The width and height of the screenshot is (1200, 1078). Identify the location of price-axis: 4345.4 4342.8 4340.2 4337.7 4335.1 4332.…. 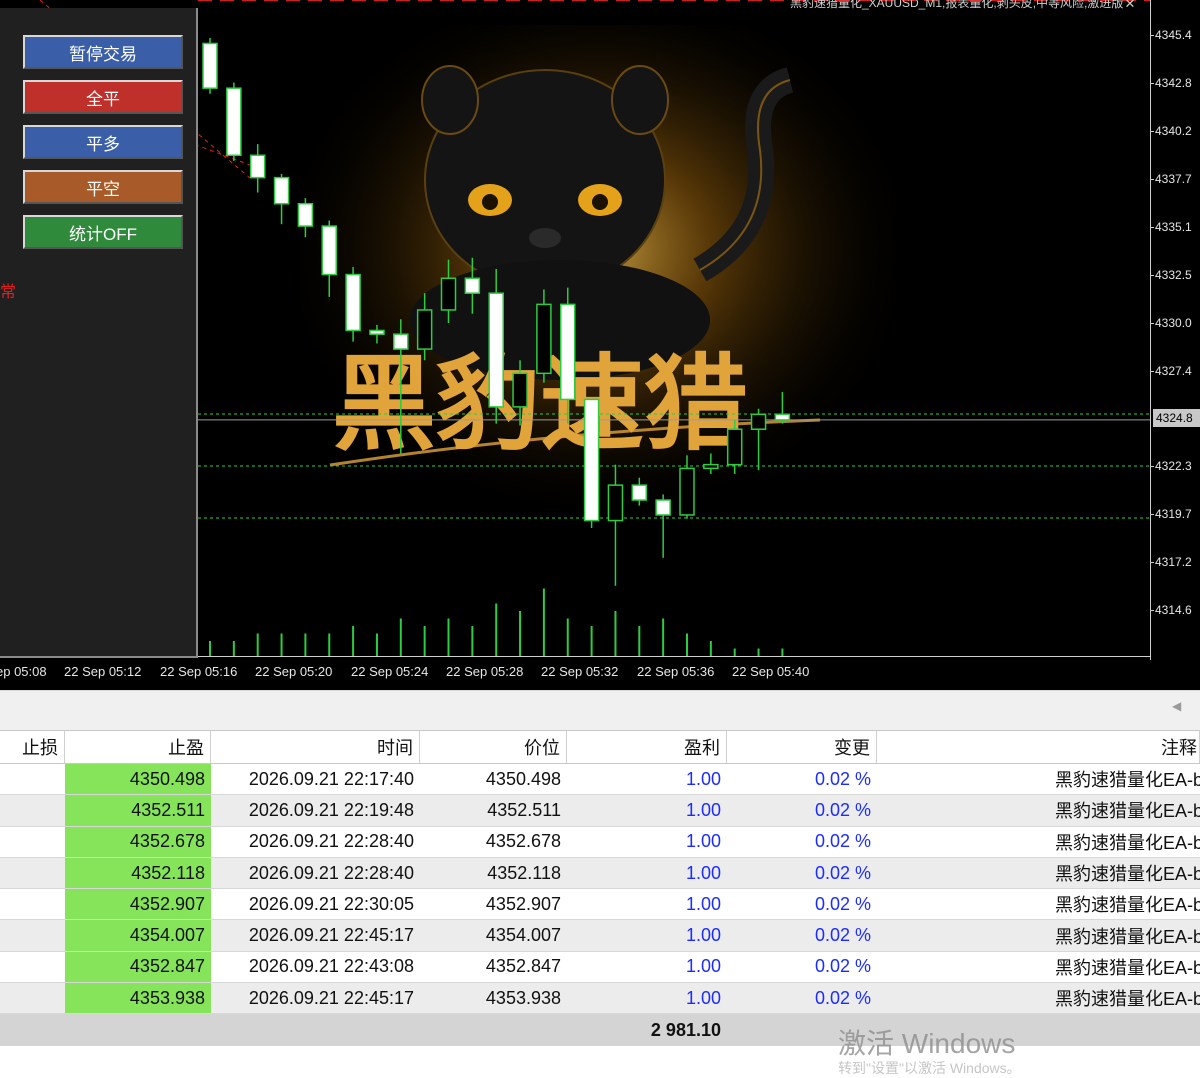
(1175, 330).